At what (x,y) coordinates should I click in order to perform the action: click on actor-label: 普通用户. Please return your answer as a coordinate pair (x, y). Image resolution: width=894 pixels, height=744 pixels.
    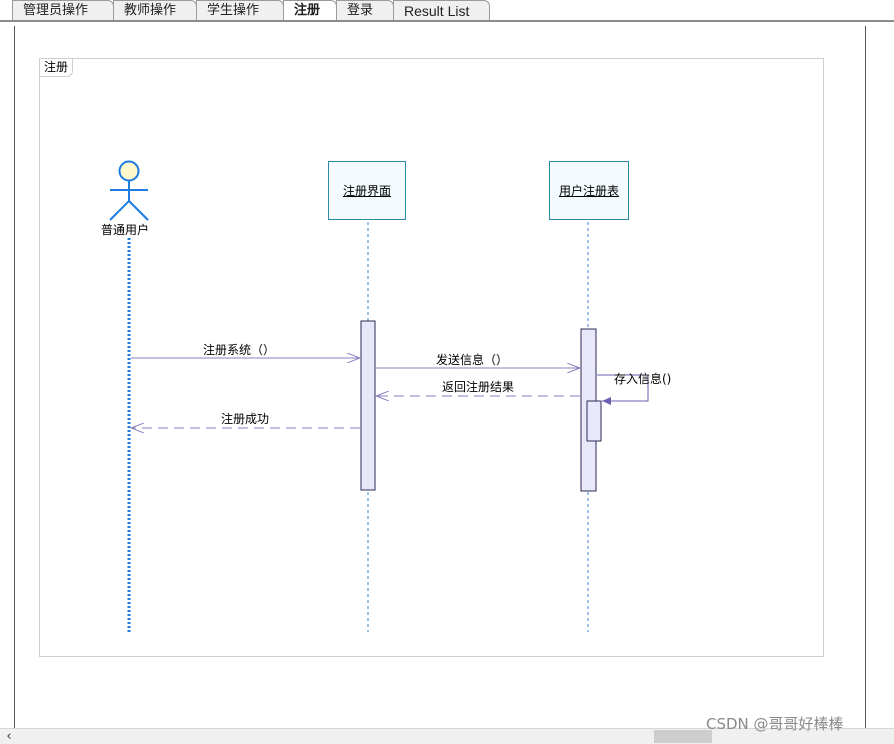
    Looking at the image, I should click on (125, 230).